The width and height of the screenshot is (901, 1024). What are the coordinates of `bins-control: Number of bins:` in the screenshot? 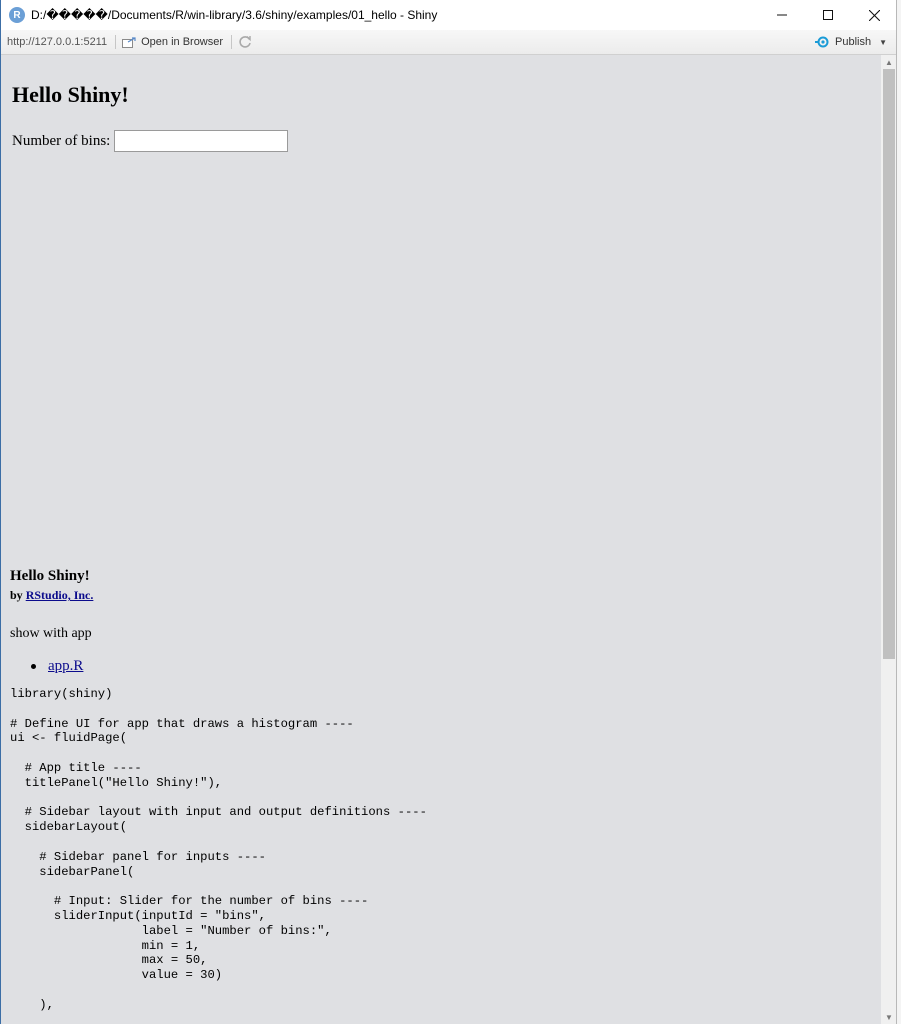 It's located at (150, 141).